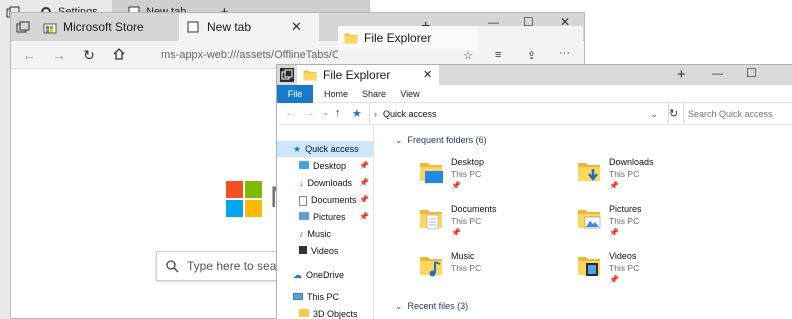  I want to click on section-label: Recent files (3), so click(438, 306).